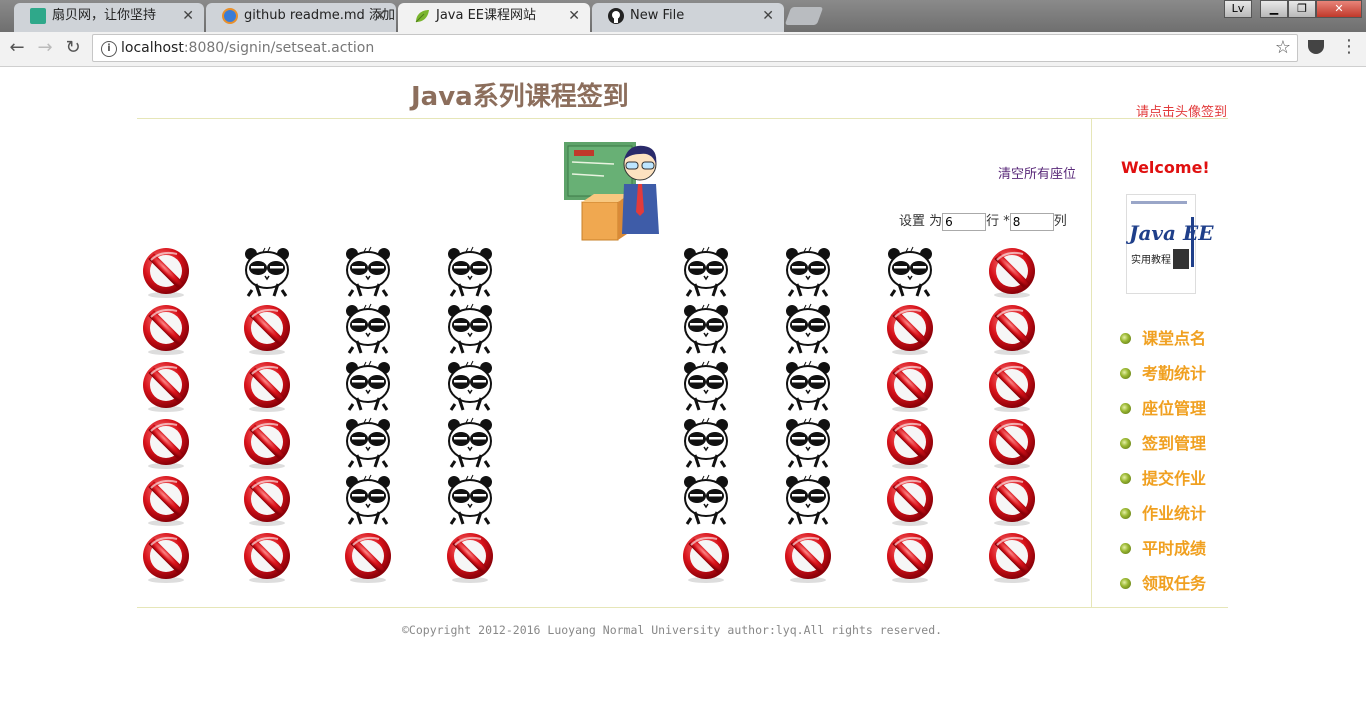 The width and height of the screenshot is (1366, 728). What do you see at coordinates (247, 48) in the screenshot?
I see `url-text: localhost:8080/signin/setseat.action` at bounding box center [247, 48].